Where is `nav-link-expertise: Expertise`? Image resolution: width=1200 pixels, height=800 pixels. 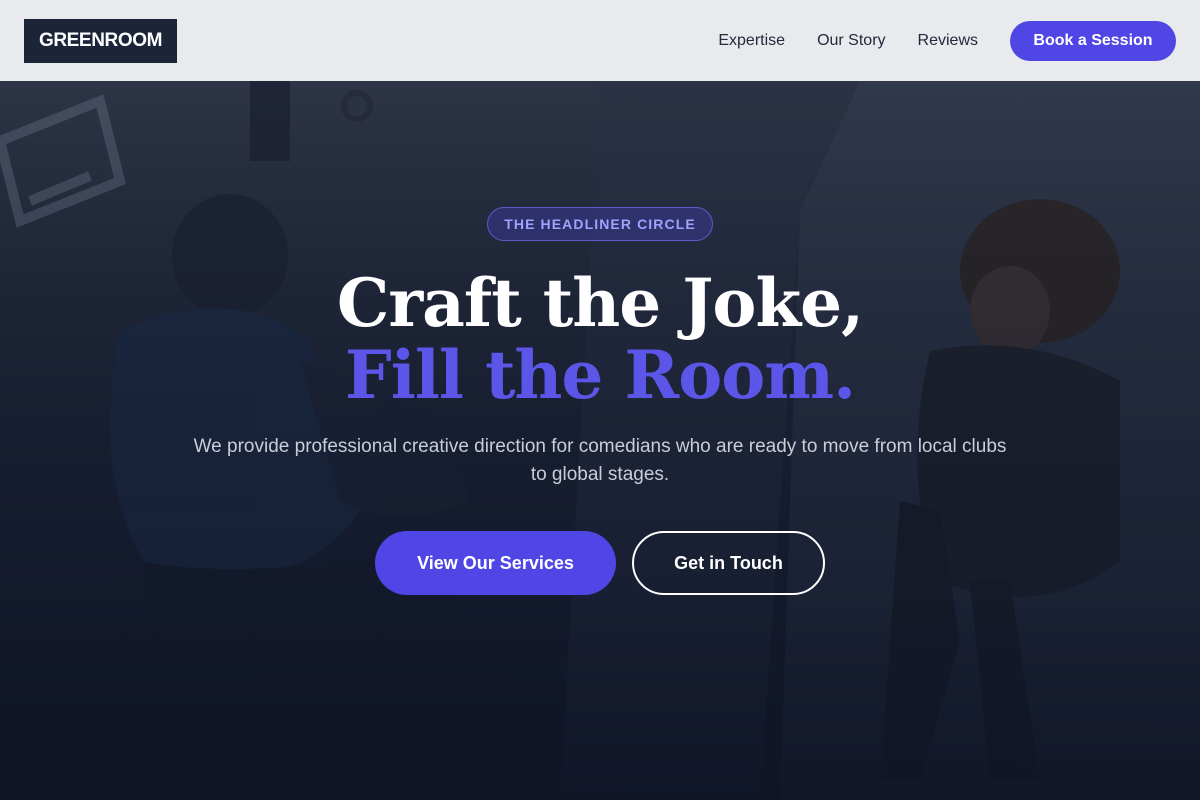 nav-link-expertise: Expertise is located at coordinates (751, 41).